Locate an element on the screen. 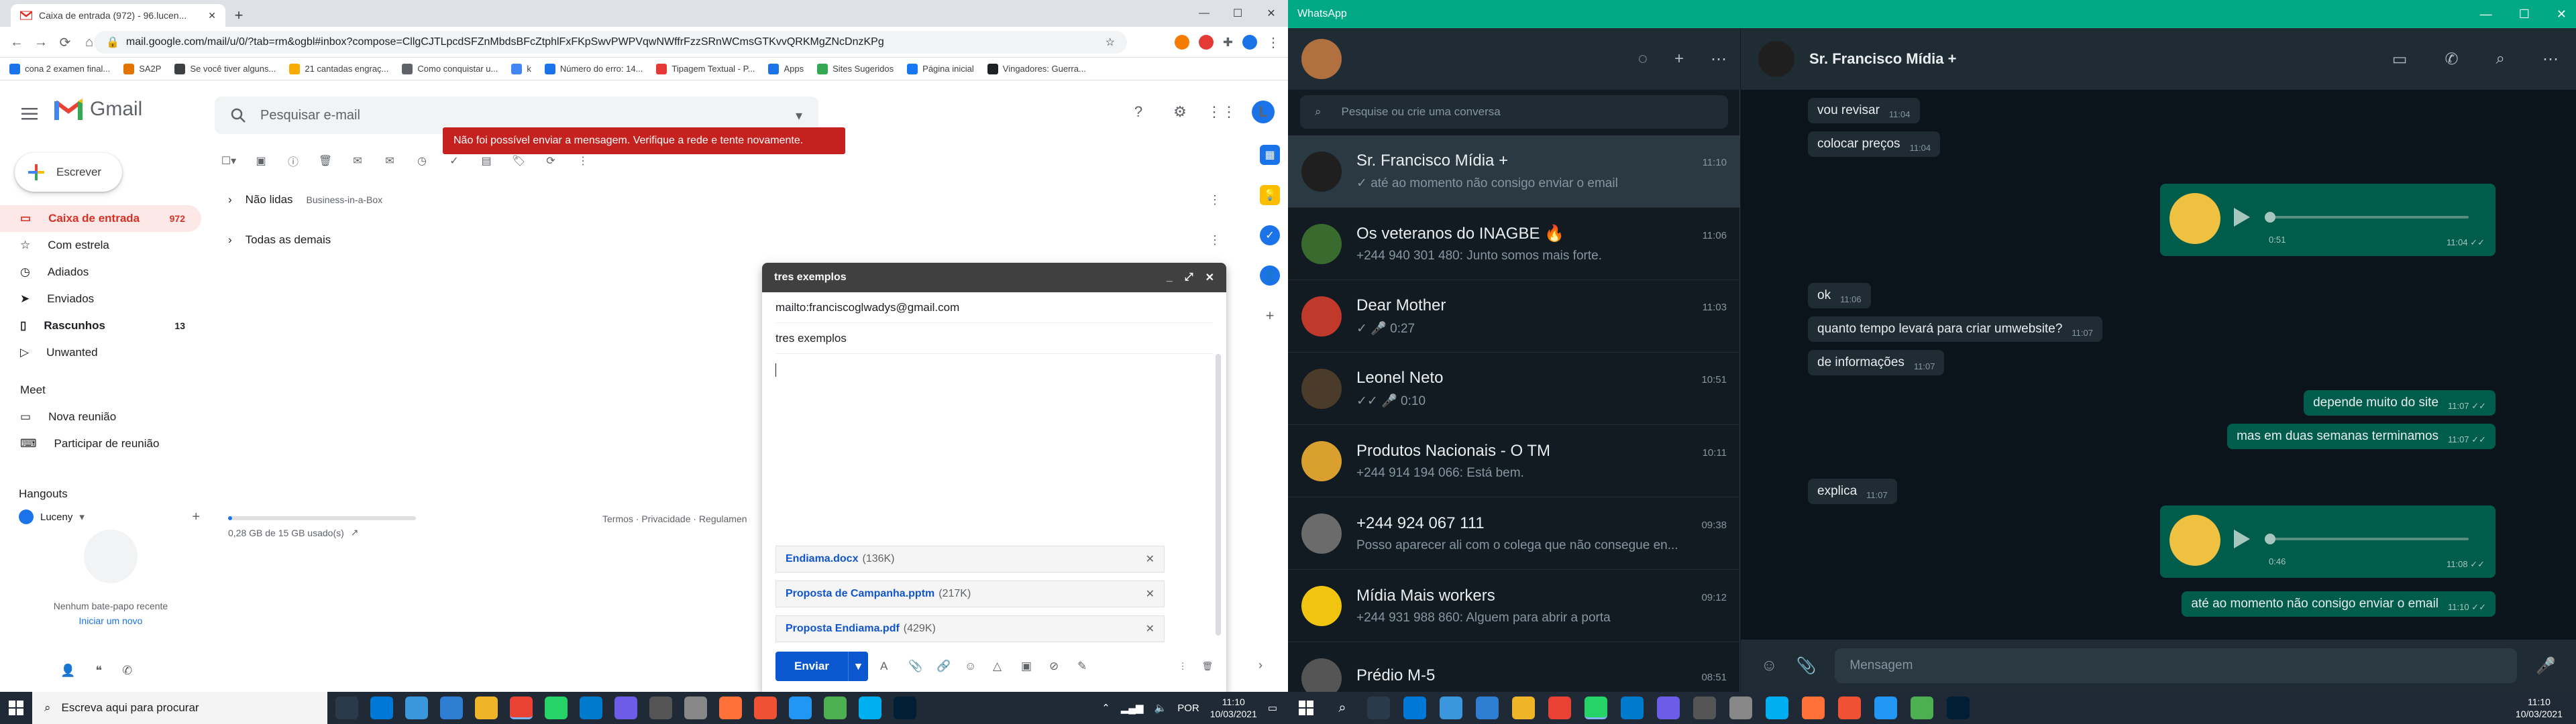 This screenshot has height=724, width=2576. chat-item: Leonel Neto 10:51 ✓✓ 🎤 0:10 is located at coordinates (1514, 389).